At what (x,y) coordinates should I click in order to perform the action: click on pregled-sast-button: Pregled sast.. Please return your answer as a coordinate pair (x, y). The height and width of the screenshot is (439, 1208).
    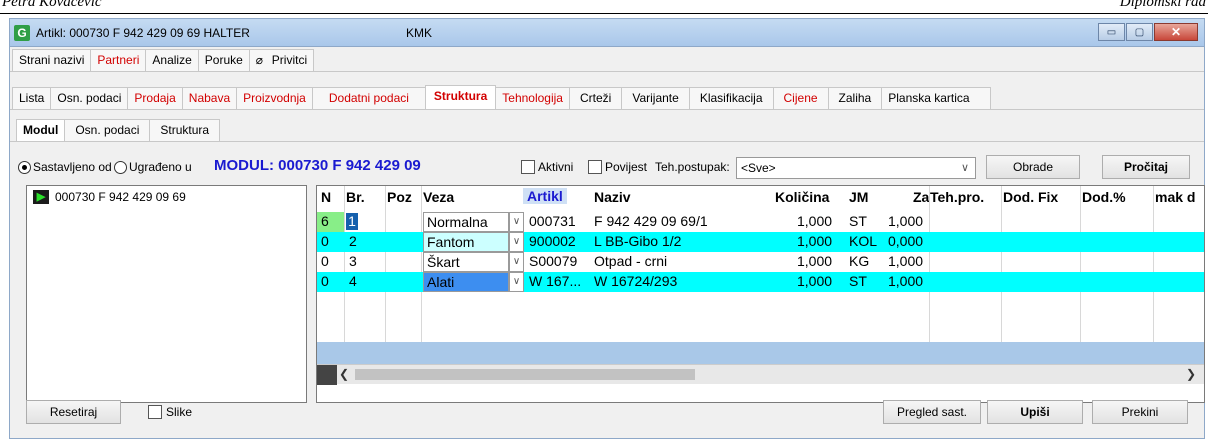
    Looking at the image, I should click on (932, 412).